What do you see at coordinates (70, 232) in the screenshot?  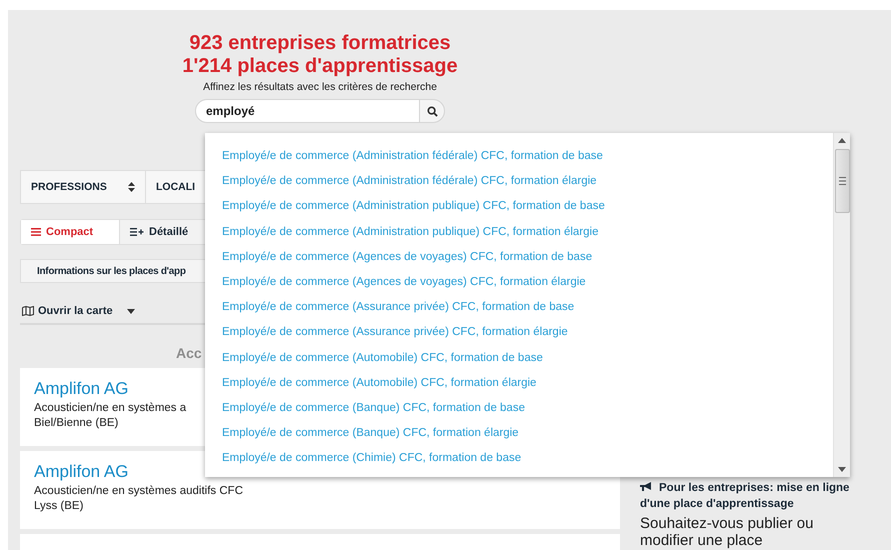 I see `view-toggle-button: Compact` at bounding box center [70, 232].